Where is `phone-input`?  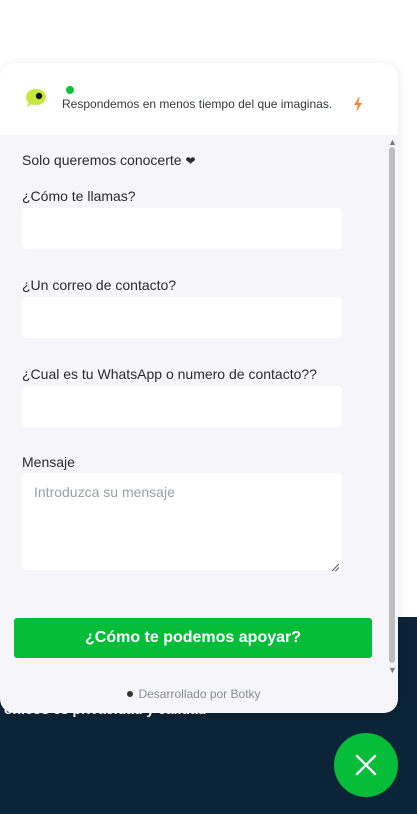 phone-input is located at coordinates (182, 406).